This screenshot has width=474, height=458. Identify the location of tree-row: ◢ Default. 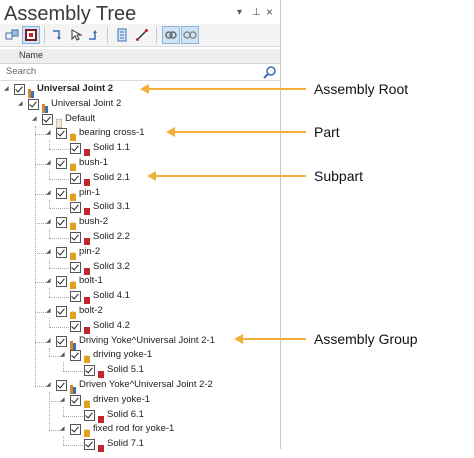
(140, 120).